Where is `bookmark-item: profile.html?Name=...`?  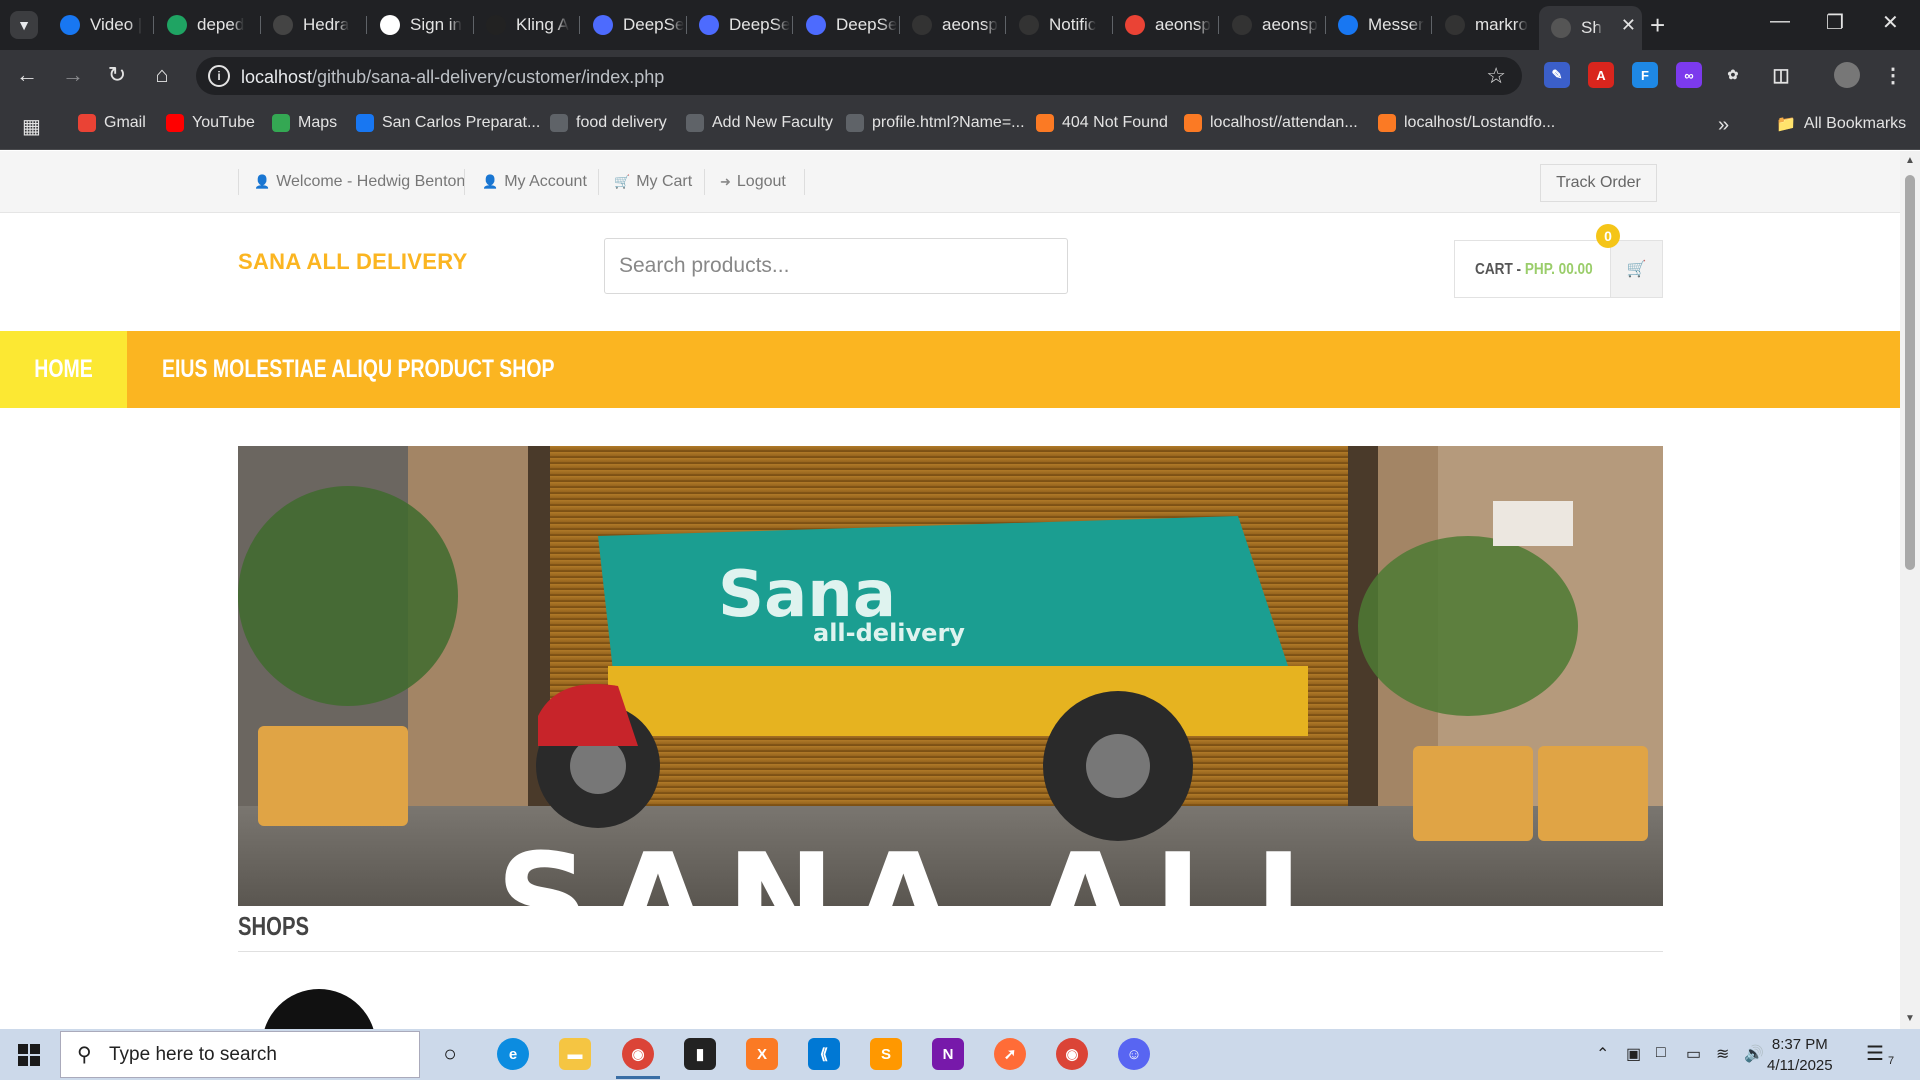 bookmark-item: profile.html?Name=... is located at coordinates (935, 123).